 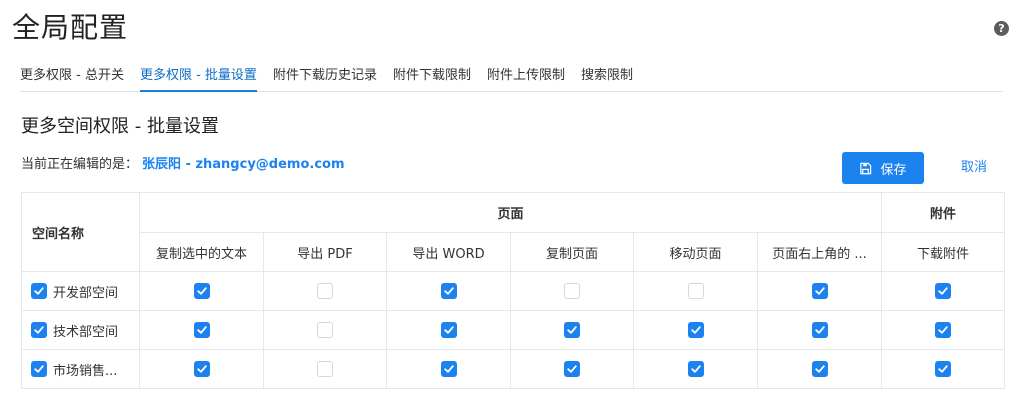 What do you see at coordinates (448, 252) in the screenshot?
I see `column-header: 导出 WORD` at bounding box center [448, 252].